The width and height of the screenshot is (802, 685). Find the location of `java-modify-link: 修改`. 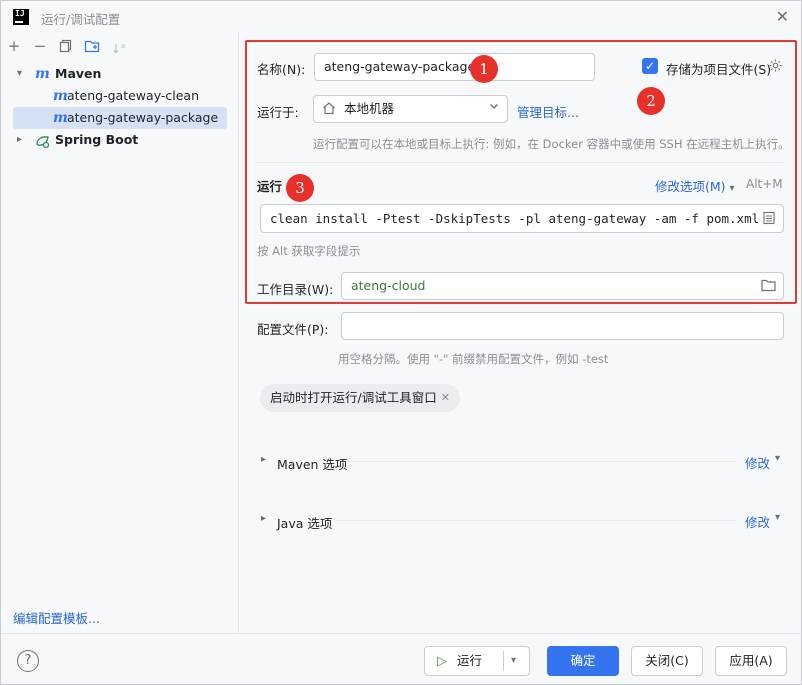

java-modify-link: 修改 is located at coordinates (757, 521).